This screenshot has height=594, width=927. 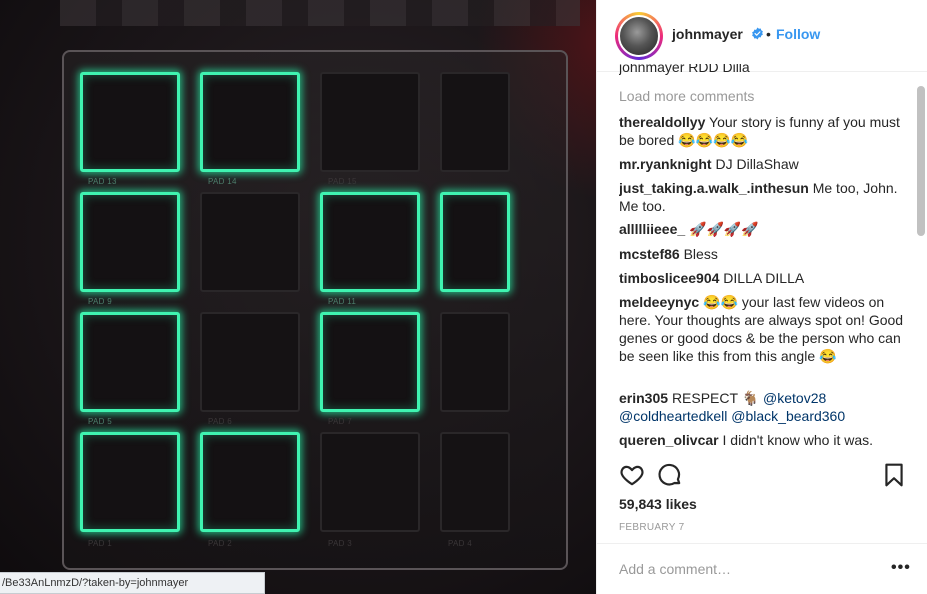 I want to click on mention-link: @coldheartedkell, so click(x=673, y=416).